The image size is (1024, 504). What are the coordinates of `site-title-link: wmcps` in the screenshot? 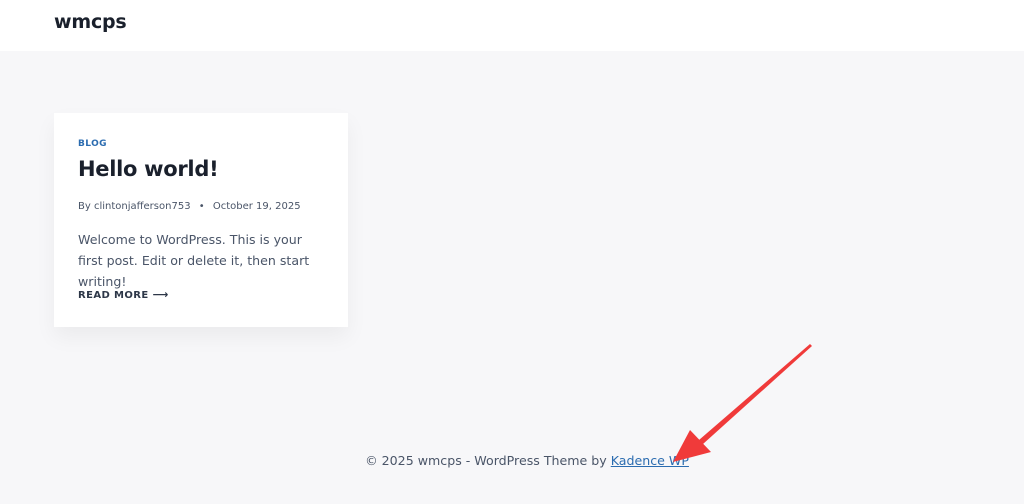 It's located at (90, 22).